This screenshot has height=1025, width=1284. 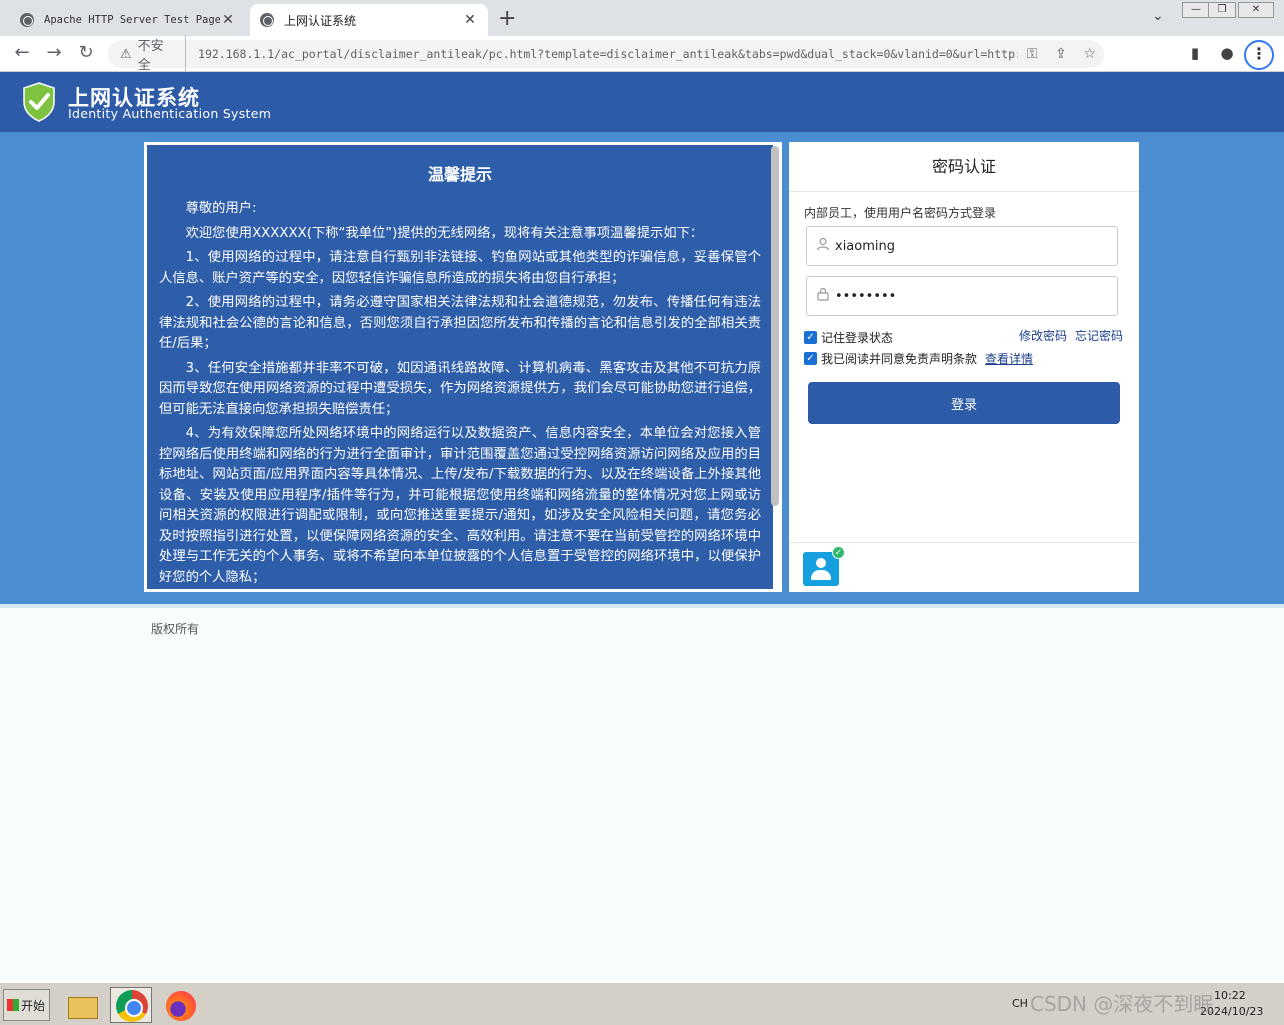 I want to click on sidepanel-icon: ▮, so click(x=1195, y=53).